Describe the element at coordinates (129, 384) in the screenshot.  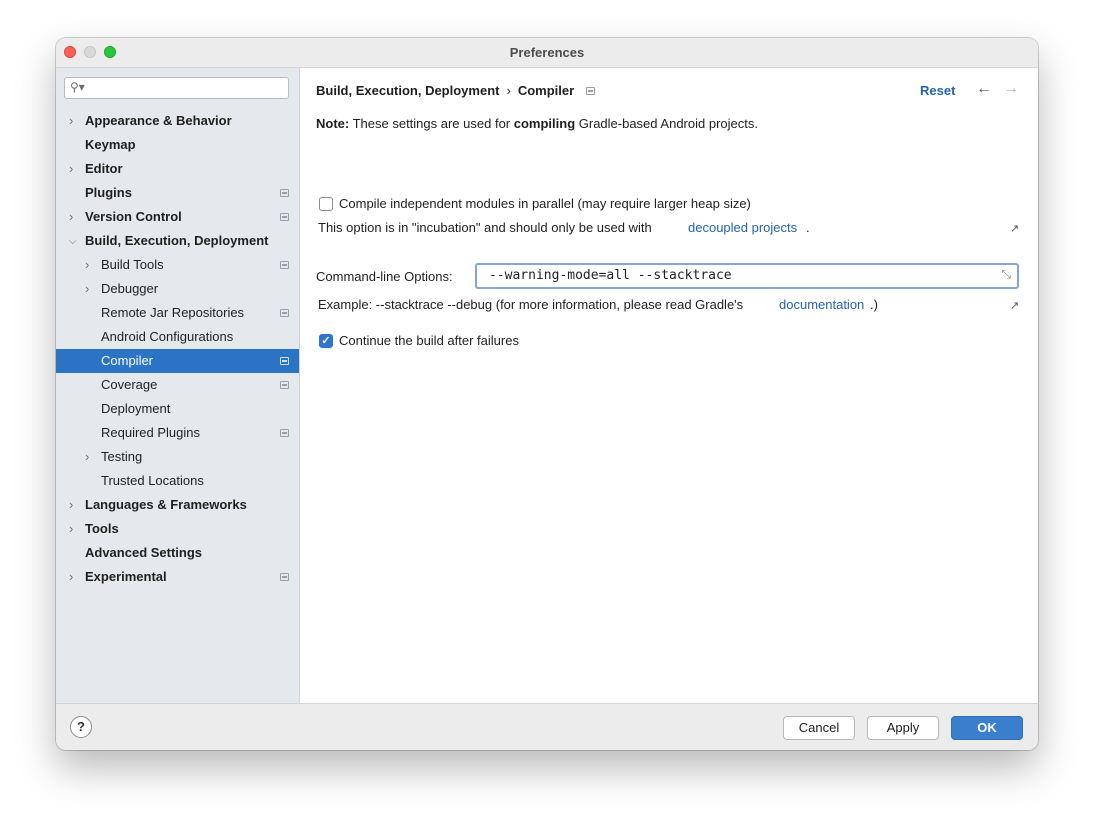
I see `sidebar-item-label: Coverage` at that location.